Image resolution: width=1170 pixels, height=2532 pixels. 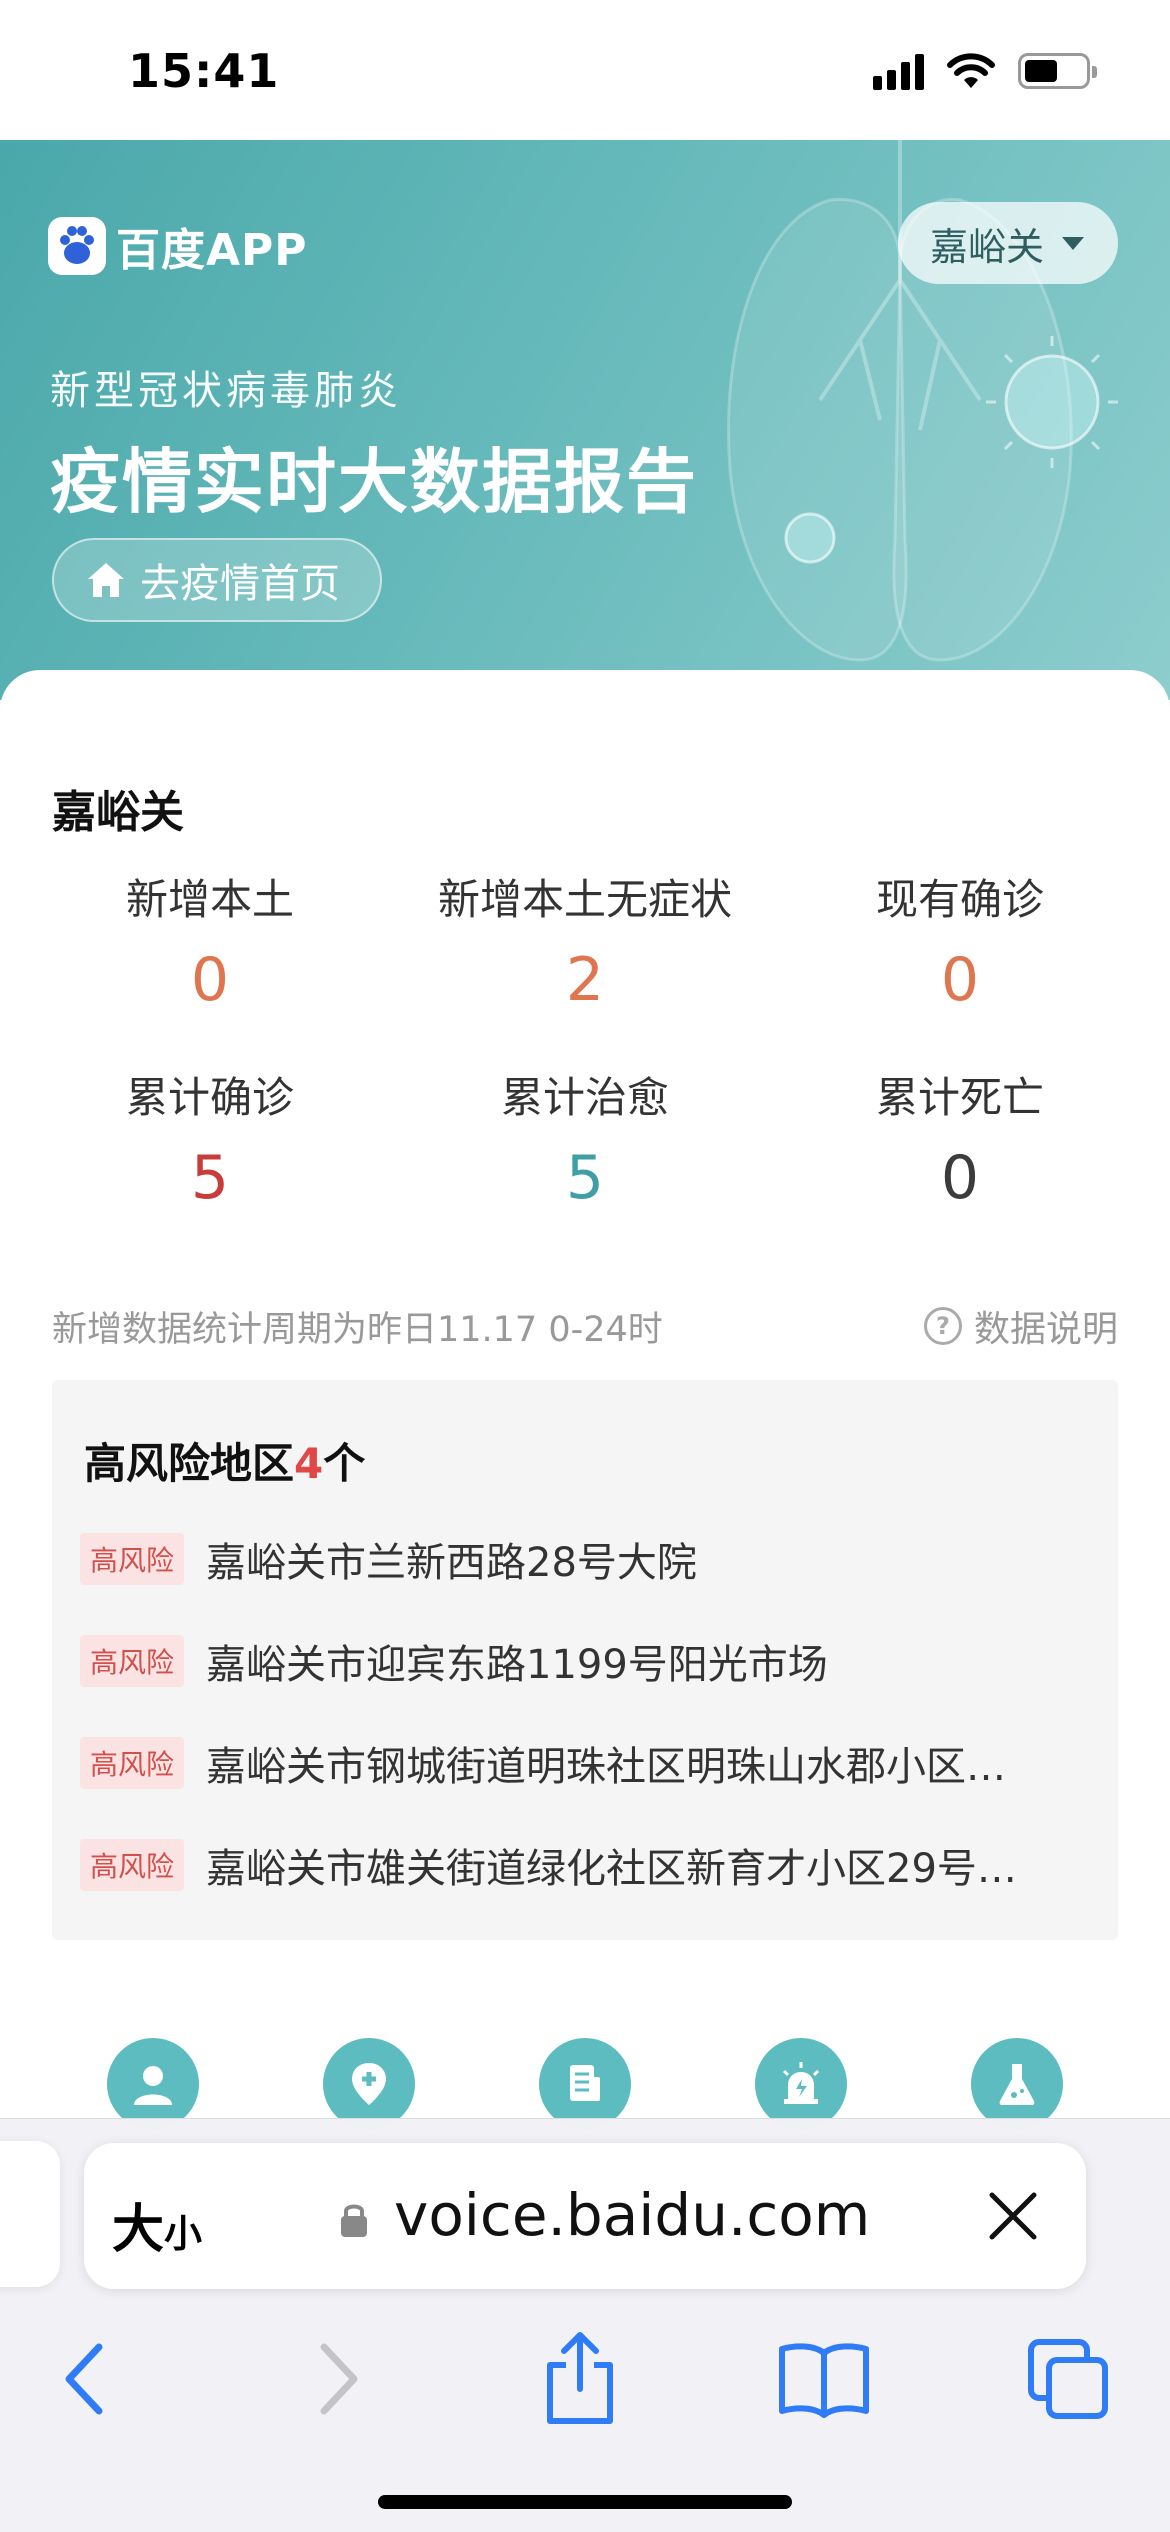 What do you see at coordinates (210, 940) in the screenshot?
I see `stat-new-local: 新增本土 0` at bounding box center [210, 940].